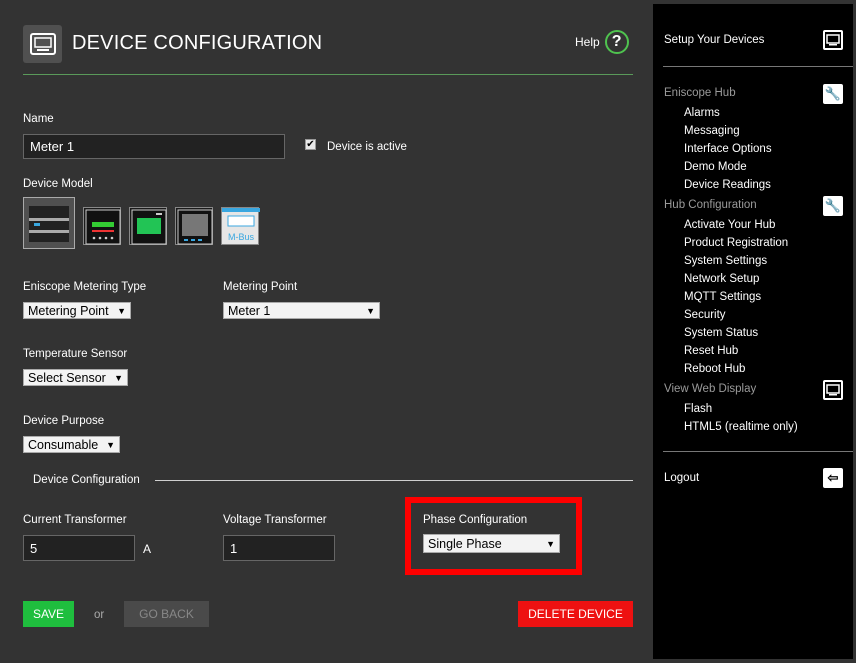  Describe the element at coordinates (75, 520) in the screenshot. I see `ct-label: Current Transformer` at that location.